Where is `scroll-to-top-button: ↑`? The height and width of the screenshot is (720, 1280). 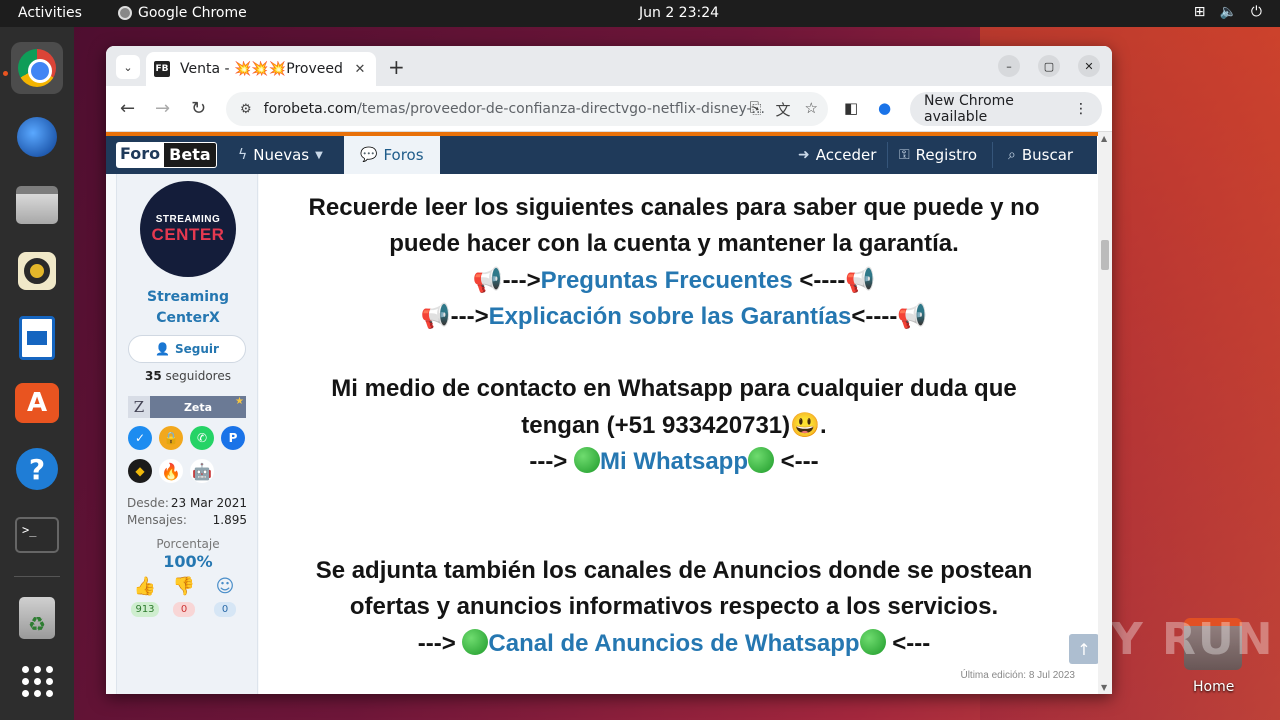
scroll-to-top-button: ↑ is located at coordinates (1084, 649).